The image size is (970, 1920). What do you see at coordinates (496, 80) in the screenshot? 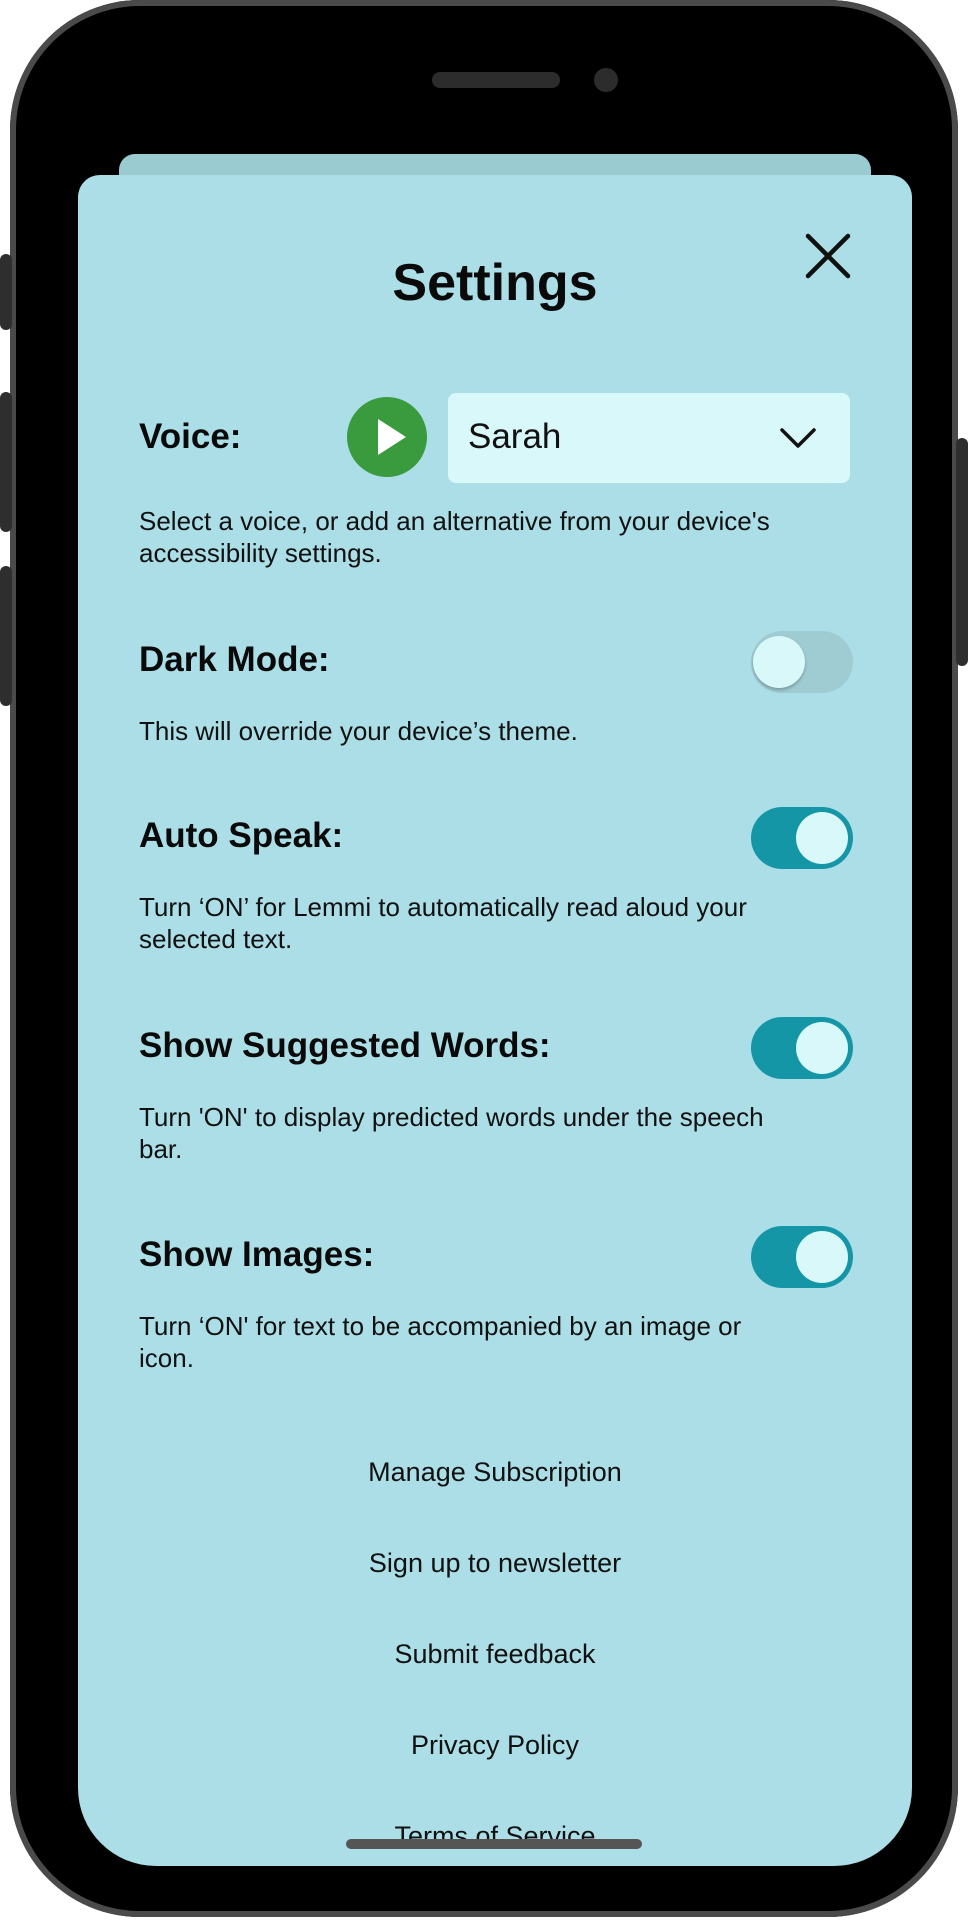
I see `speaker-grille` at bounding box center [496, 80].